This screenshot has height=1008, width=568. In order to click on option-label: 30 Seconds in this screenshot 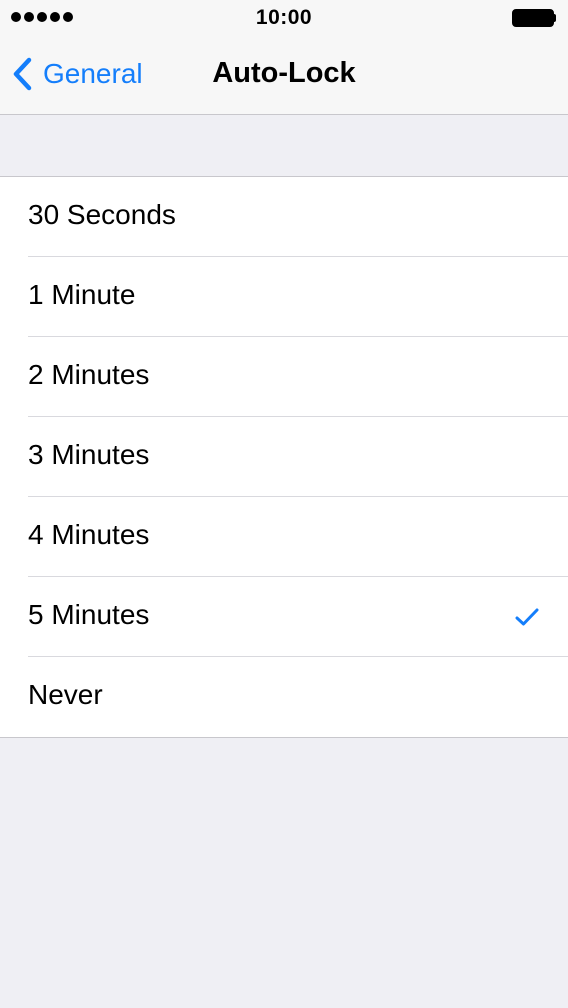, I will do `click(102, 214)`.